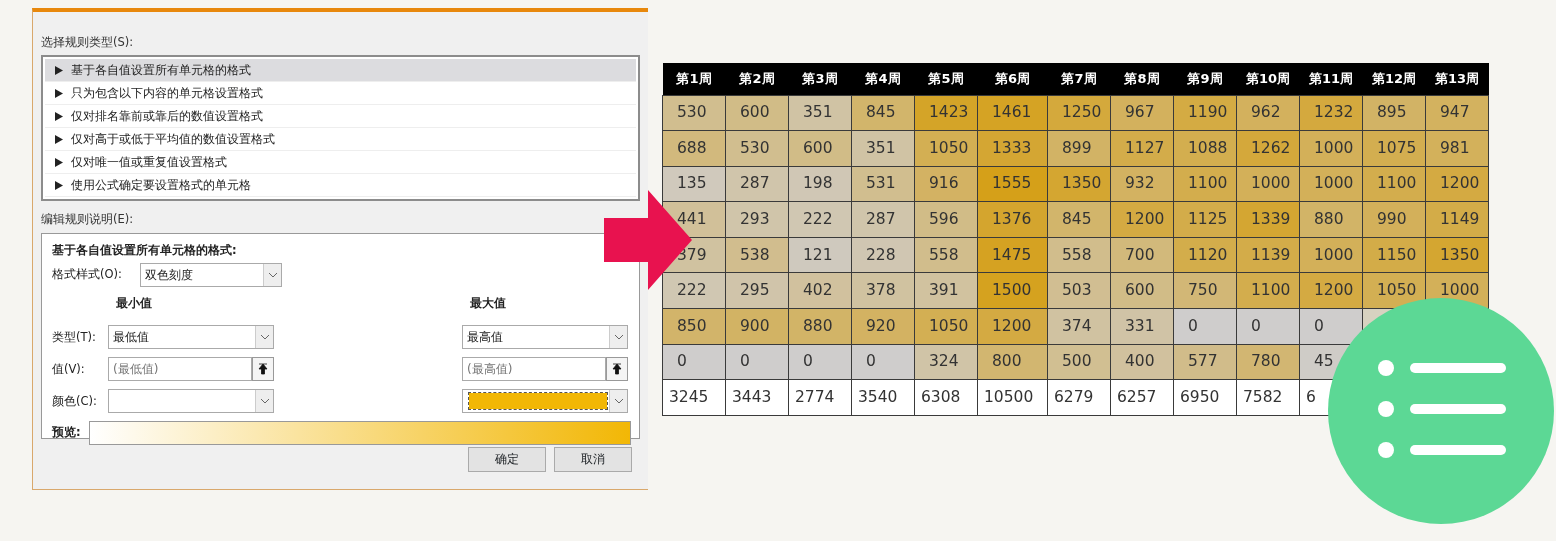  What do you see at coordinates (757, 290) in the screenshot?
I see `table-cell: 295` at bounding box center [757, 290].